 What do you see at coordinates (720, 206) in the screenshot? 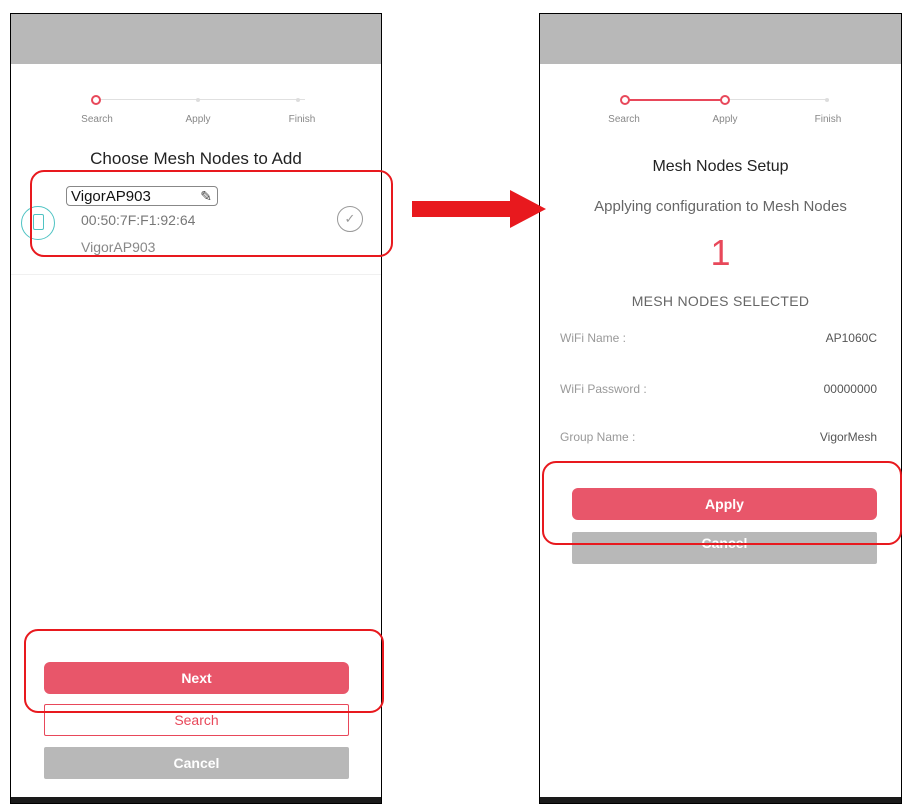
I see `page-subtitle: Applying configuration to Mesh Nodes` at bounding box center [720, 206].